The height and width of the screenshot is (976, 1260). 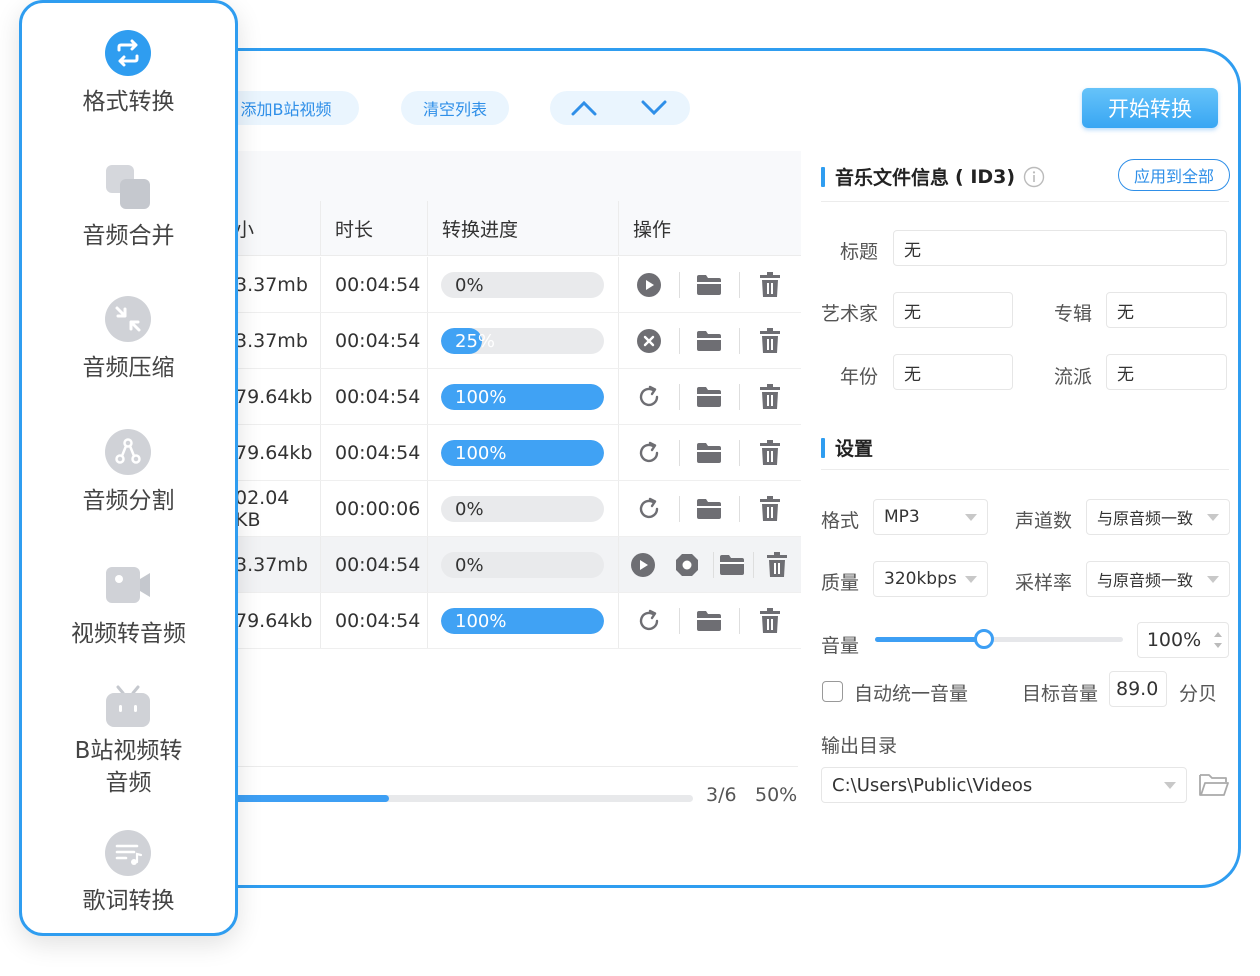 What do you see at coordinates (1214, 785) in the screenshot?
I see `open-folder-icon` at bounding box center [1214, 785].